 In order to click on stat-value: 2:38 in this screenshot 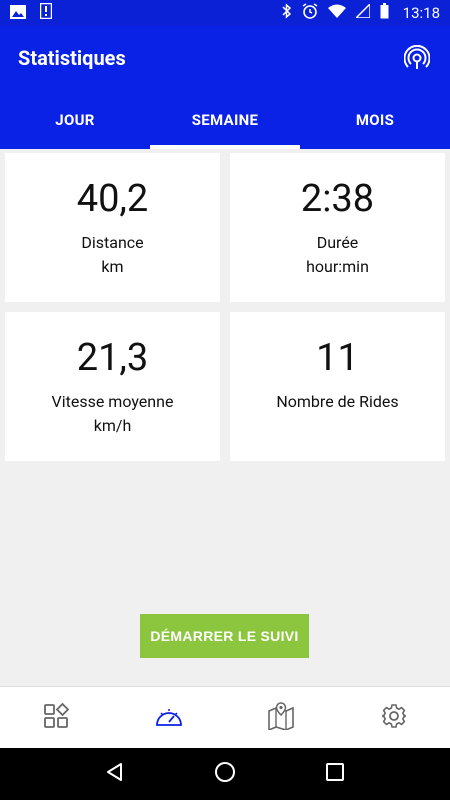, I will do `click(337, 198)`.